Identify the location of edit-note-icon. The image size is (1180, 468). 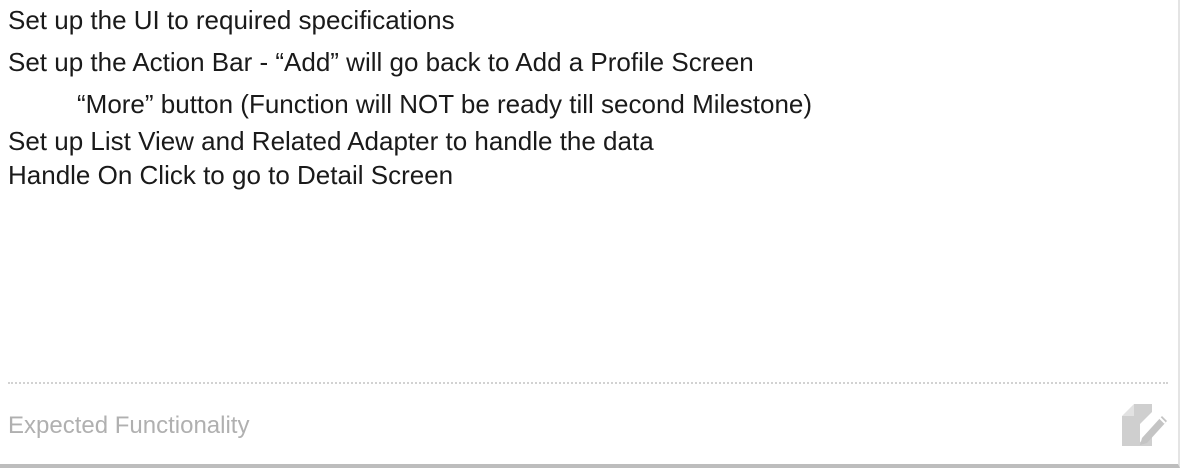
(1144, 425).